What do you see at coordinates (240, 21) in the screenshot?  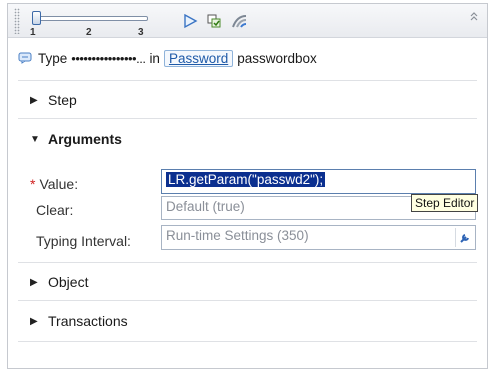 I see `highlight-icon` at bounding box center [240, 21].